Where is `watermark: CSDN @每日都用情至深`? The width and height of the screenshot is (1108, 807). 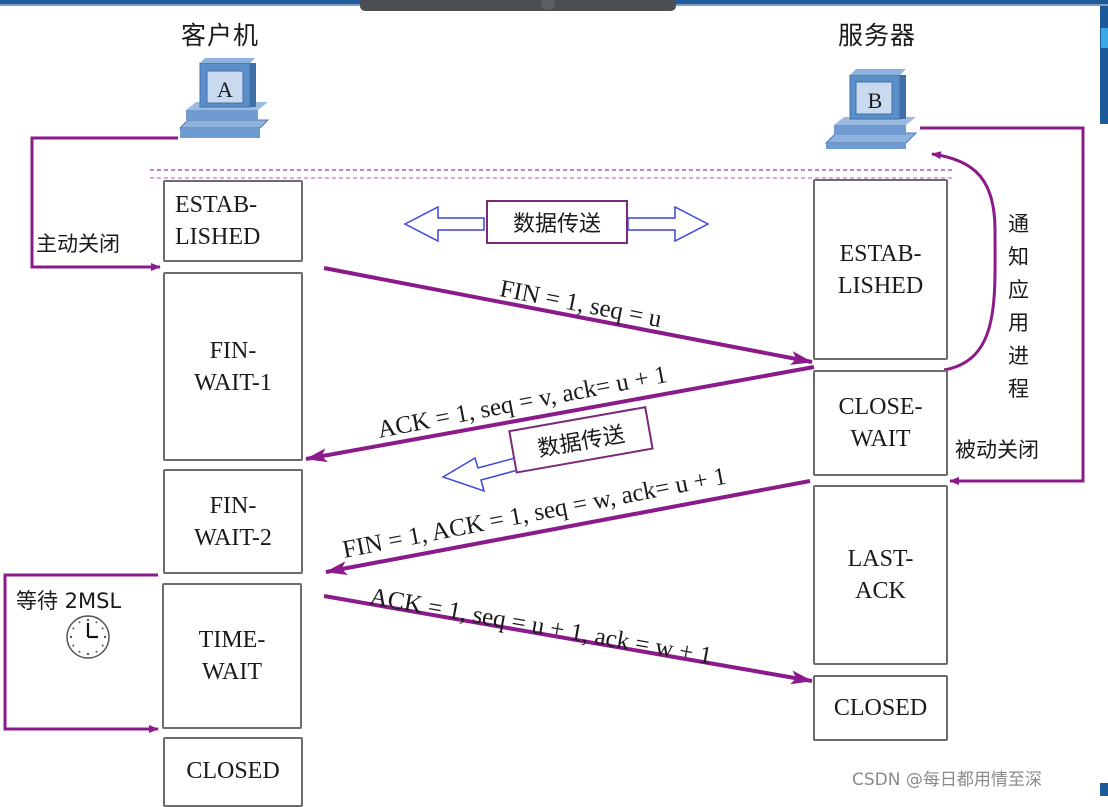
watermark: CSDN @每日都用情至深 is located at coordinates (947, 780).